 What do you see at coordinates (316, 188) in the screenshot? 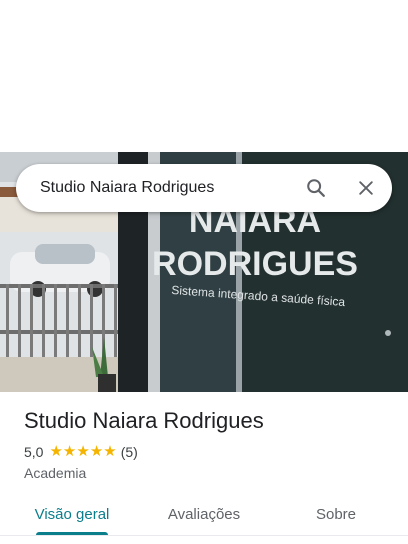
I see `search-icon` at bounding box center [316, 188].